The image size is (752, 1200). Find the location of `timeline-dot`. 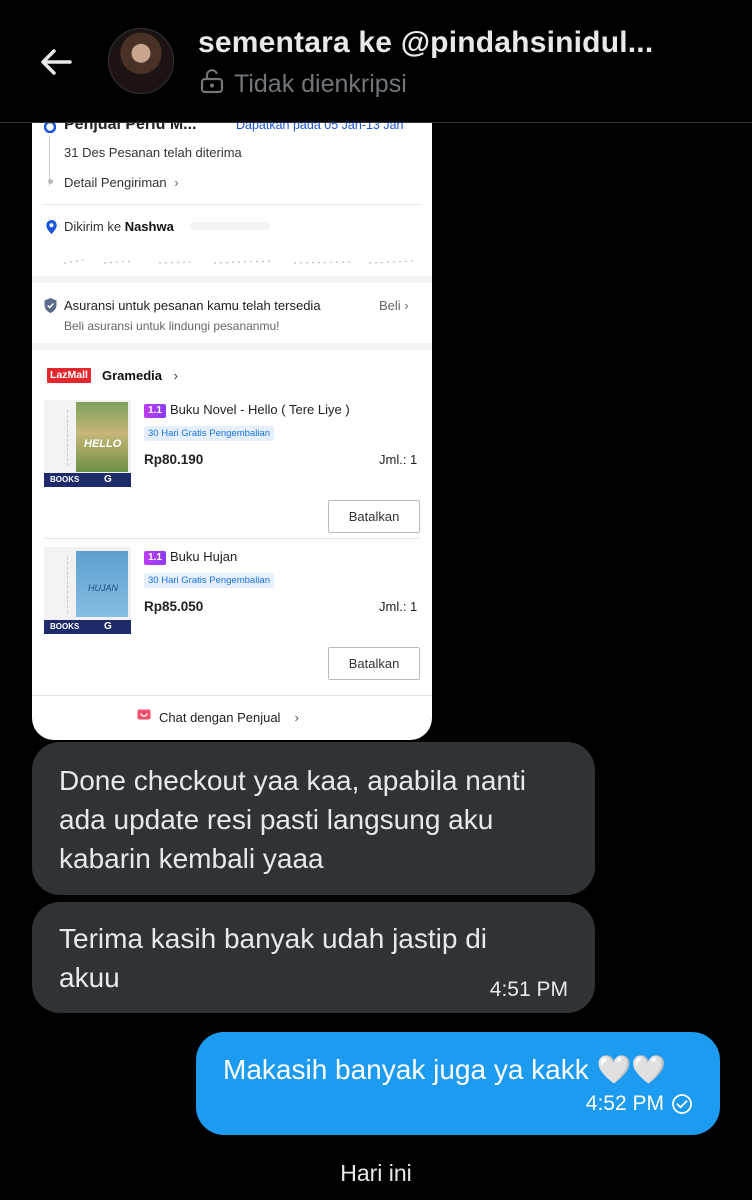

timeline-dot is located at coordinates (50, 181).